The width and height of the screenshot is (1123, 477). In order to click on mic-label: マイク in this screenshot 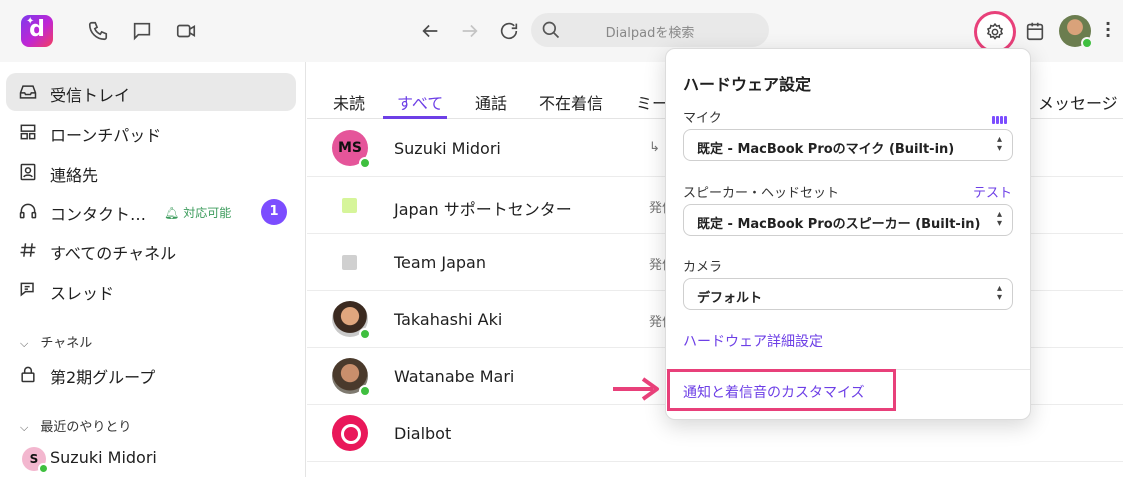, I will do `click(702, 118)`.